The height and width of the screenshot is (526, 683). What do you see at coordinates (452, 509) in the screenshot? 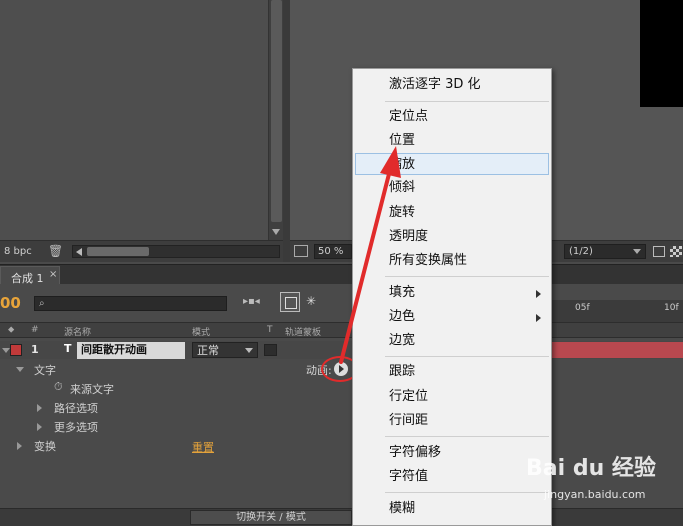
I see `menu-item-blur: 模糊` at bounding box center [452, 509].